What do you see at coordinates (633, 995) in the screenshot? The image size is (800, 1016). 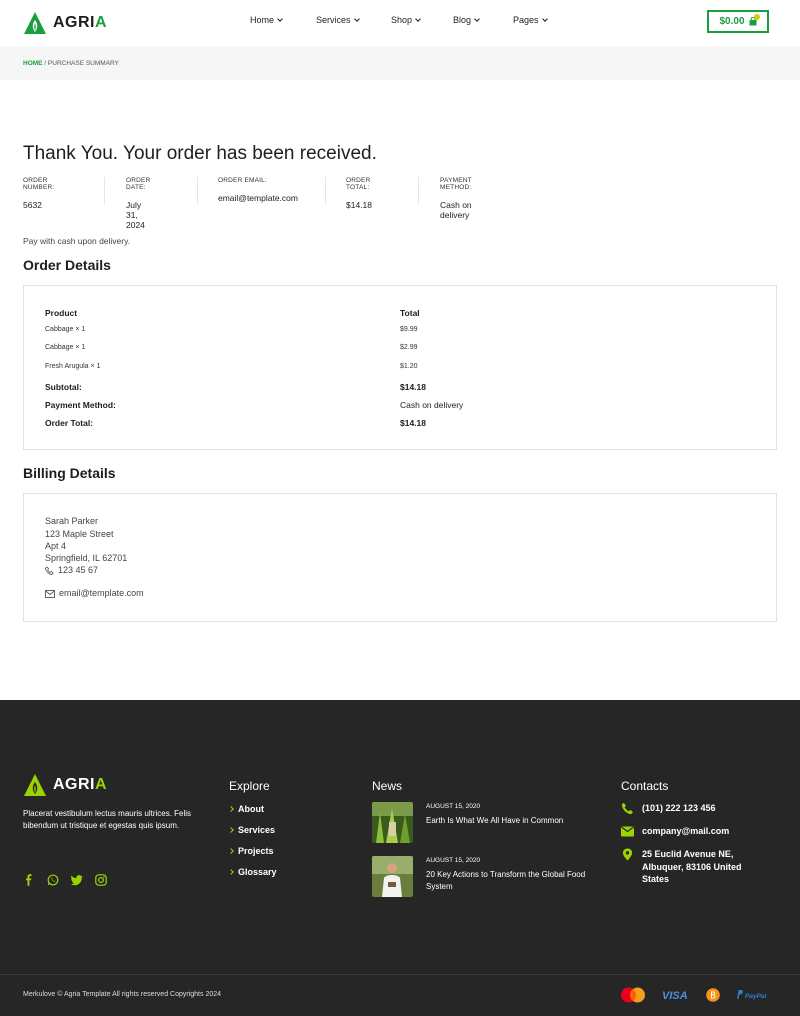 I see `mastercard-icon` at bounding box center [633, 995].